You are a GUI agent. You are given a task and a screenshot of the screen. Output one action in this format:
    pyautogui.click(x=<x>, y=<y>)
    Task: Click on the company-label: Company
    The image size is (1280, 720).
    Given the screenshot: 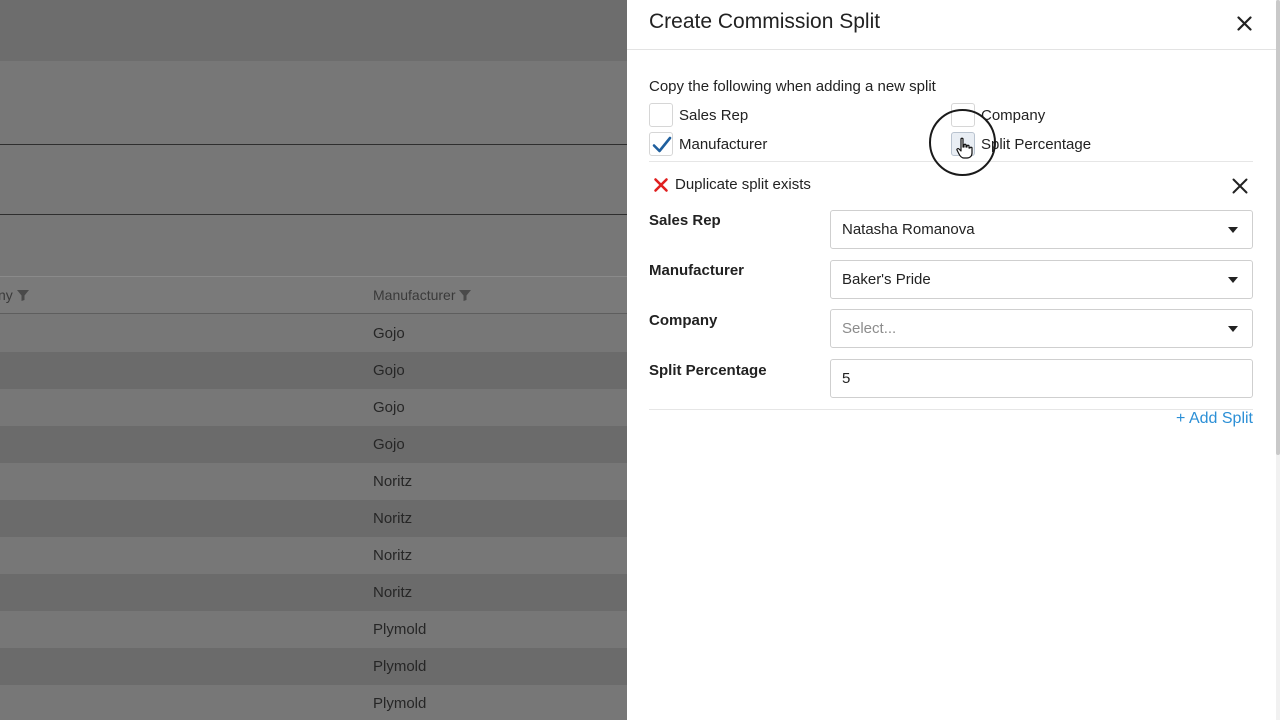 What is the action you would take?
    pyautogui.click(x=683, y=320)
    